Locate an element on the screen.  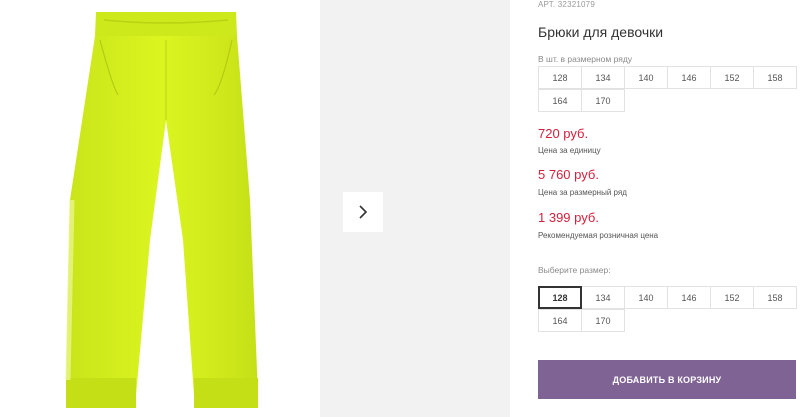
add-to-cart-button: ДОБАВИТЬ В КОРЗИНУ is located at coordinates (667, 379).